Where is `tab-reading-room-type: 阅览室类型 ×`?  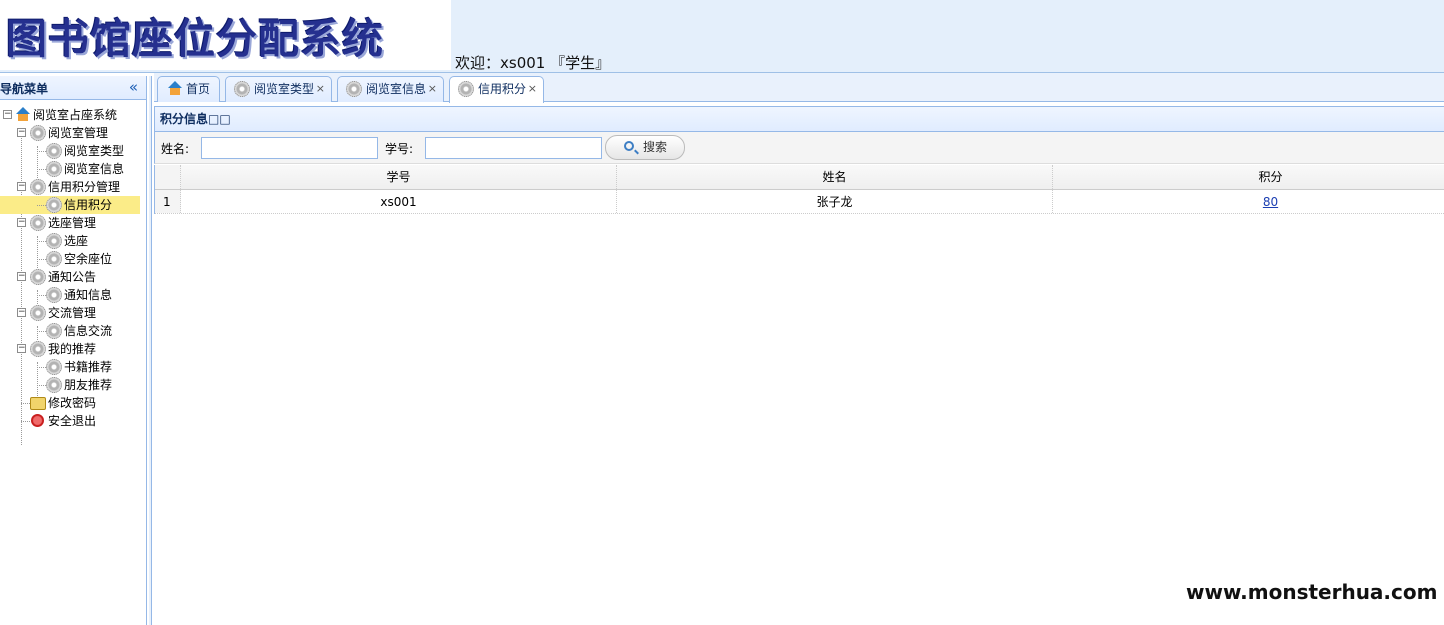 tab-reading-room-type: 阅览室类型 × is located at coordinates (278, 89).